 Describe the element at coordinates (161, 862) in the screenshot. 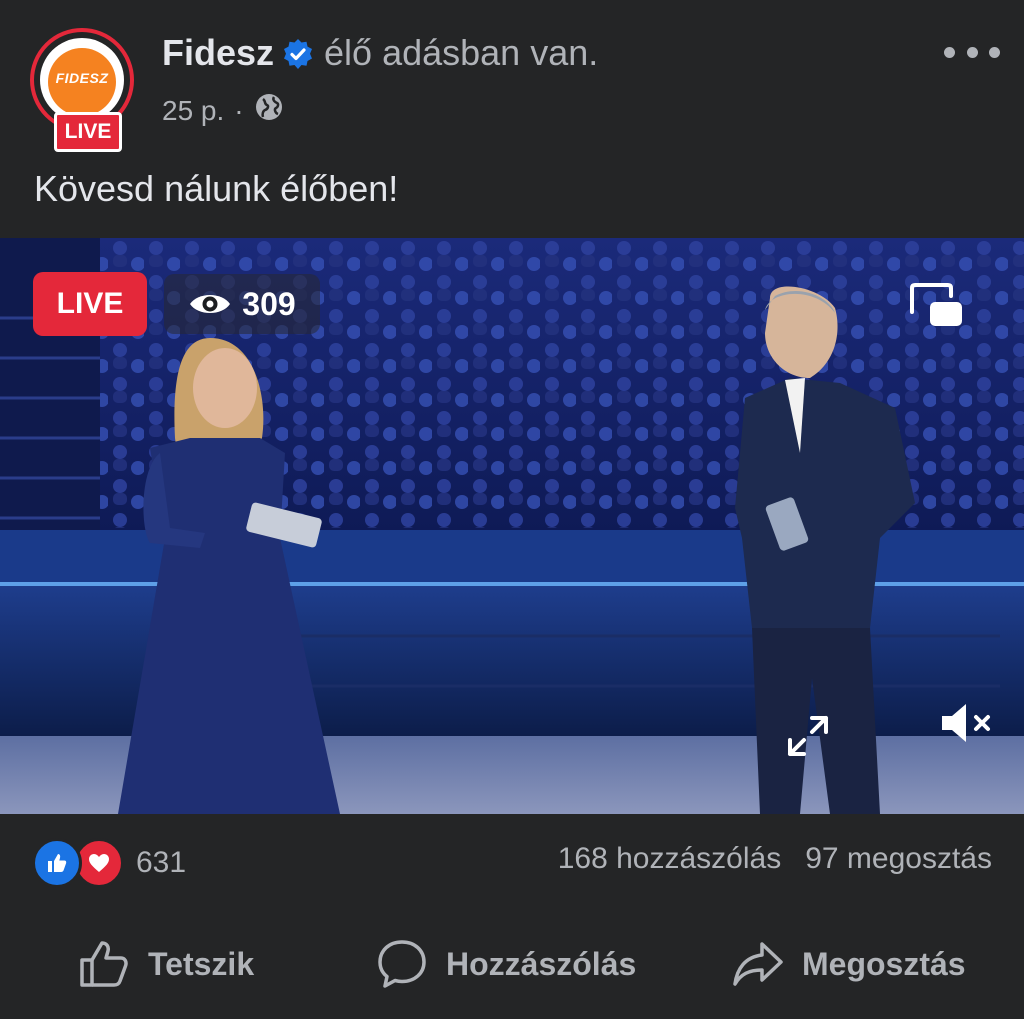

I see `reaction-count: 631` at that location.